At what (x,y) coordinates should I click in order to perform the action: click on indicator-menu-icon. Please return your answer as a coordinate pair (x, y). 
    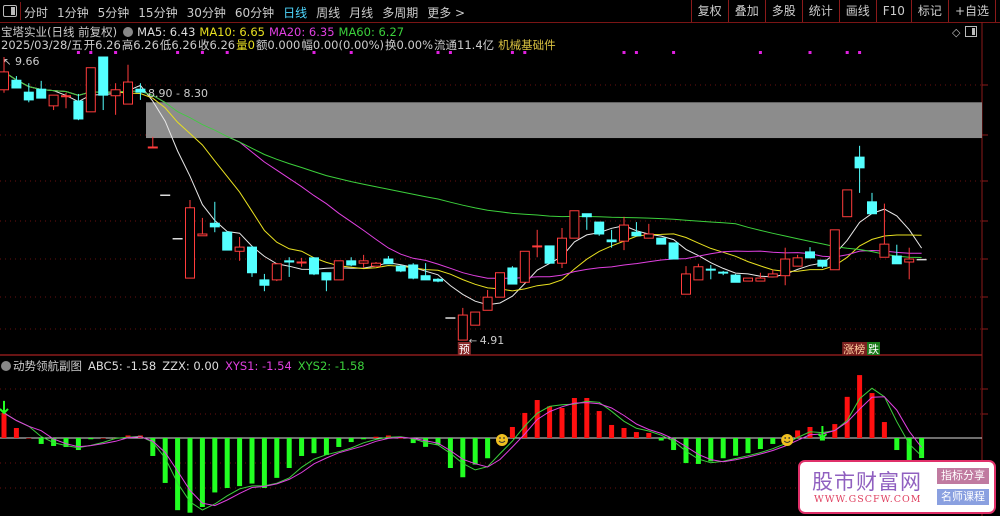
    Looking at the image, I should click on (6, 366).